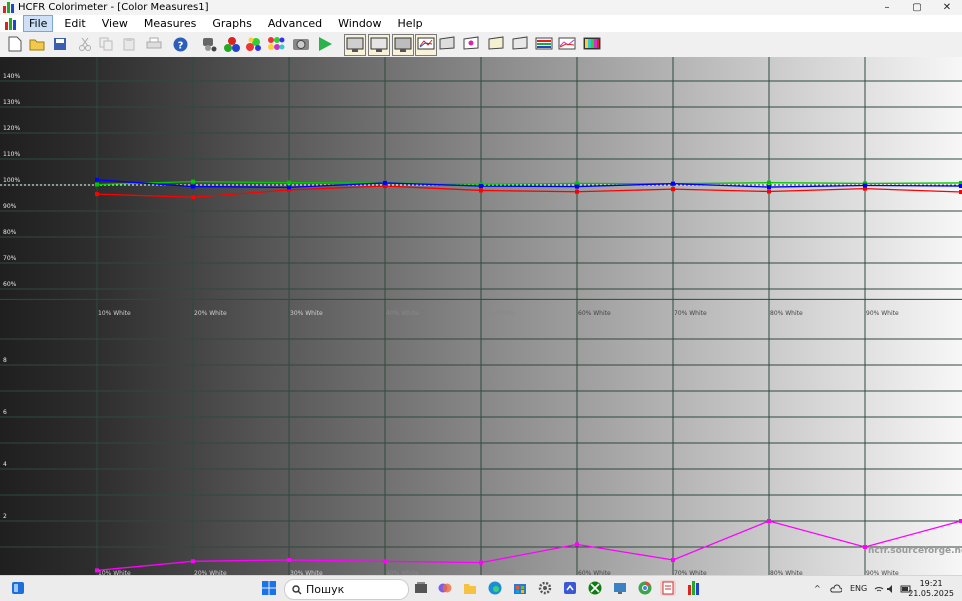  I want to click on language-indicator: ENG, so click(858, 588).